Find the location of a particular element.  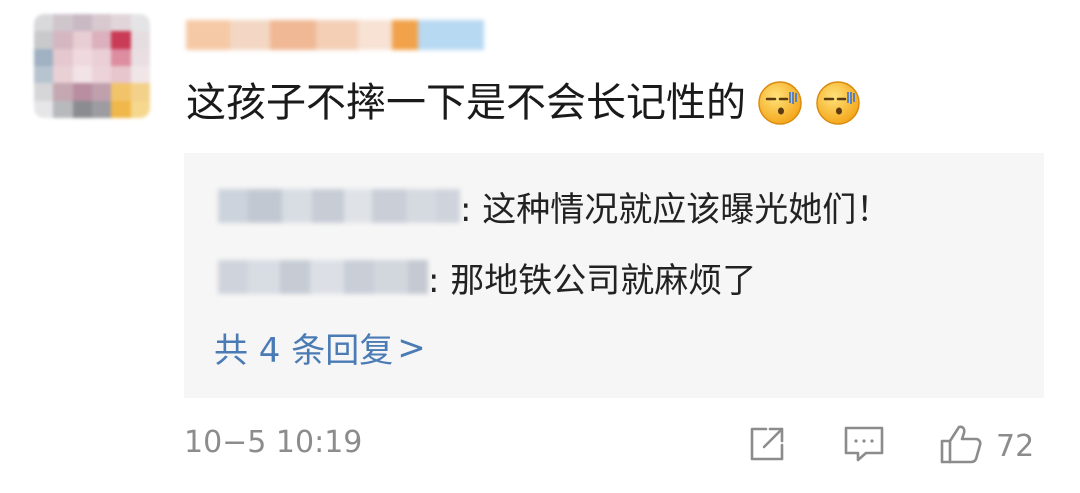

reply-text: : 这种情况就应该曝光她们！ is located at coordinates (675, 209).